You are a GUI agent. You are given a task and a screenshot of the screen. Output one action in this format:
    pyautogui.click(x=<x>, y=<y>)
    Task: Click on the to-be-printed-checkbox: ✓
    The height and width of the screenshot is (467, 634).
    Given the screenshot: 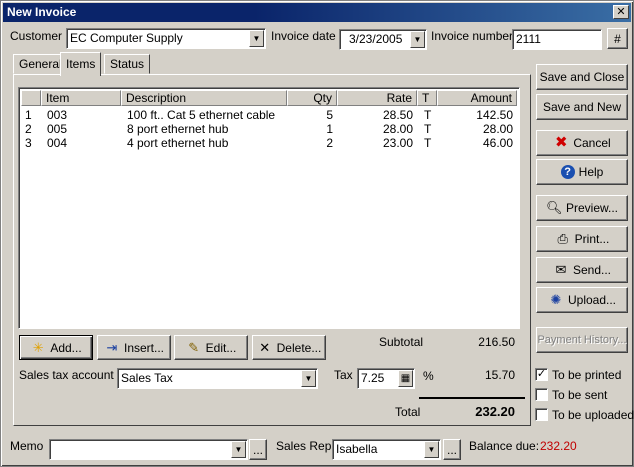 What is the action you would take?
    pyautogui.click(x=541, y=374)
    